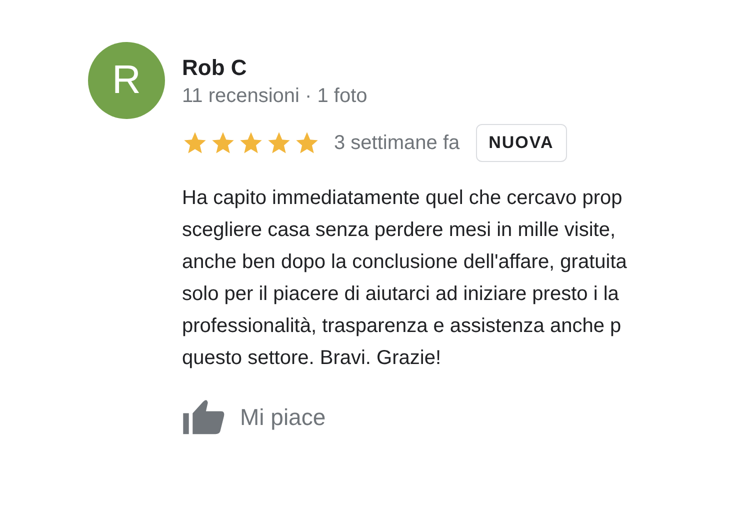 The height and width of the screenshot is (508, 756). I want to click on avatar: R, so click(126, 80).